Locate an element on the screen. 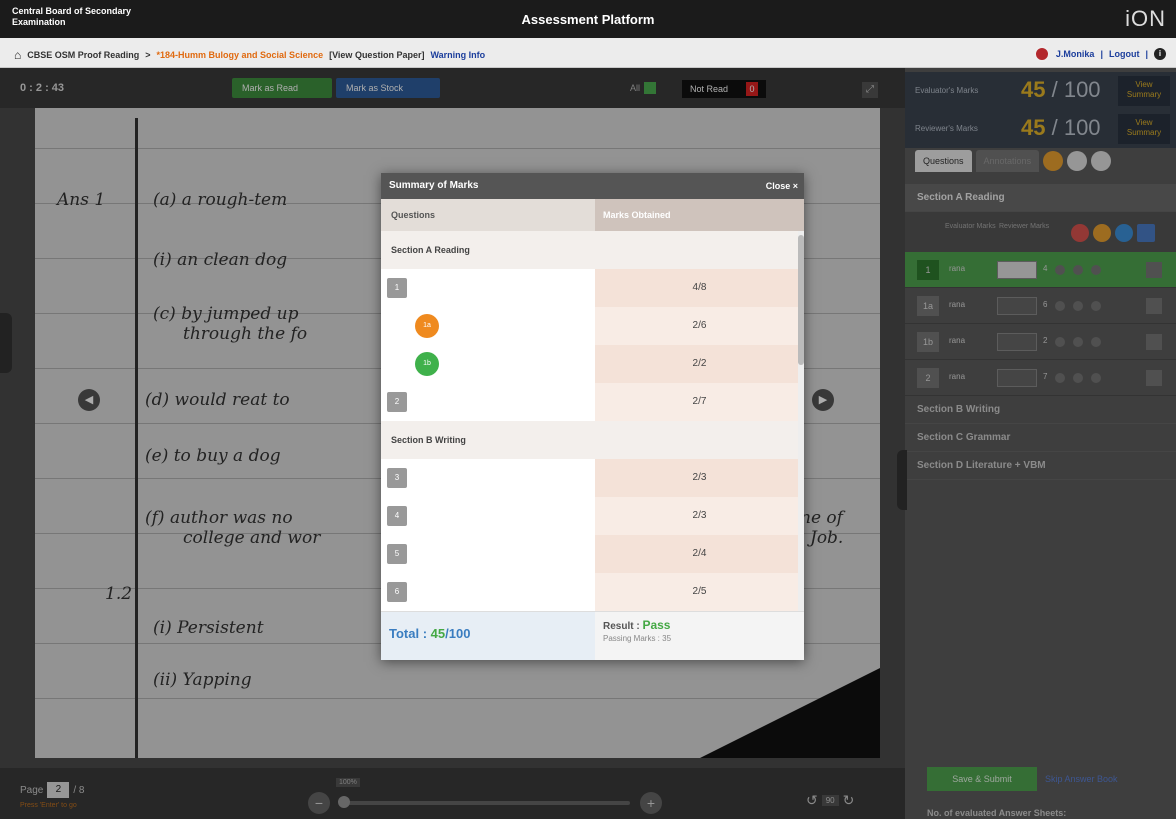 This screenshot has height=819, width=1176. question-cell: Section B Writing is located at coordinates (488, 440).